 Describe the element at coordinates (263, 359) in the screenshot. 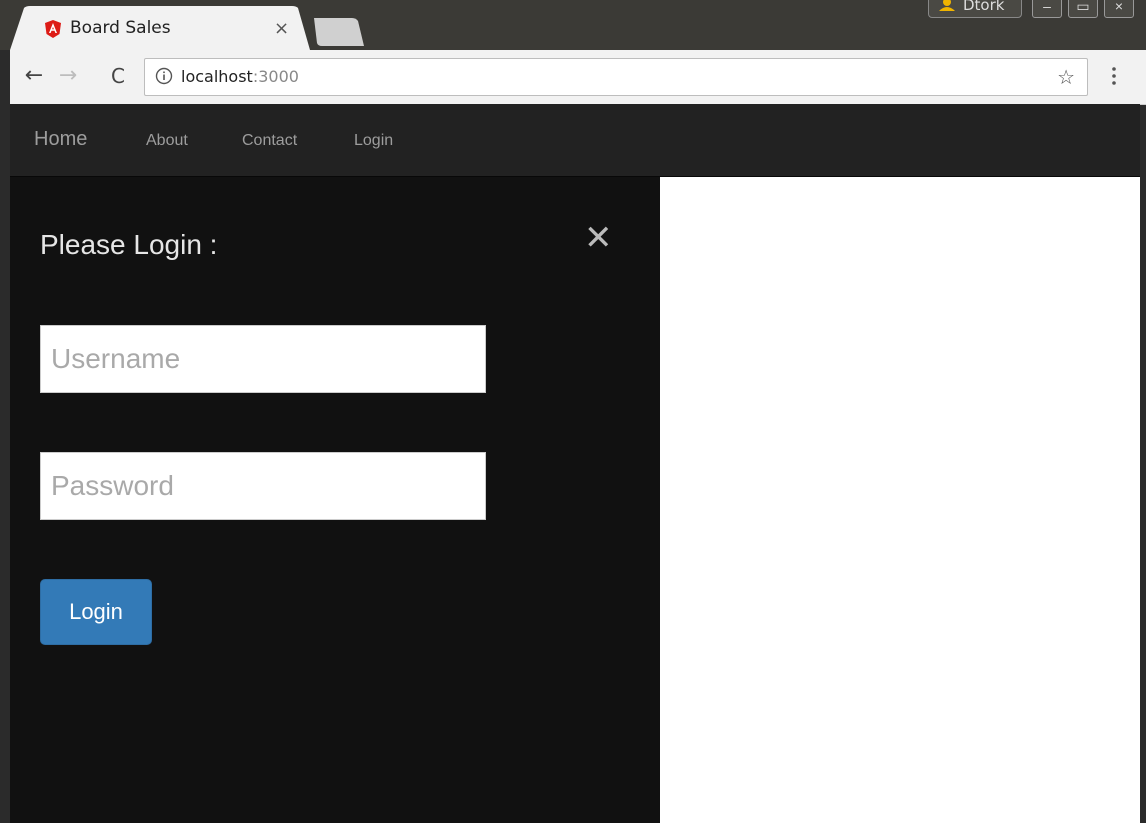

I see `username-input` at that location.